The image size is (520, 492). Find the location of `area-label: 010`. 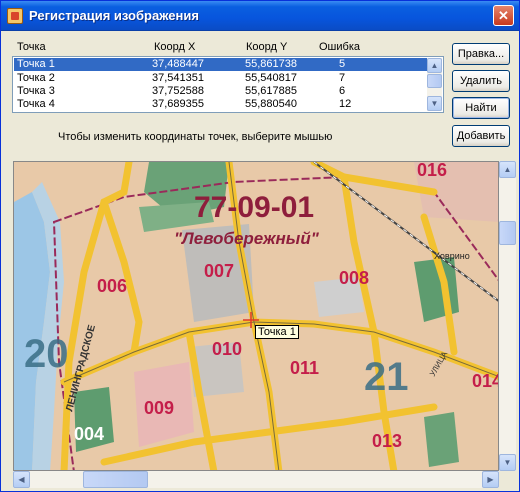

area-label: 010 is located at coordinates (227, 349).